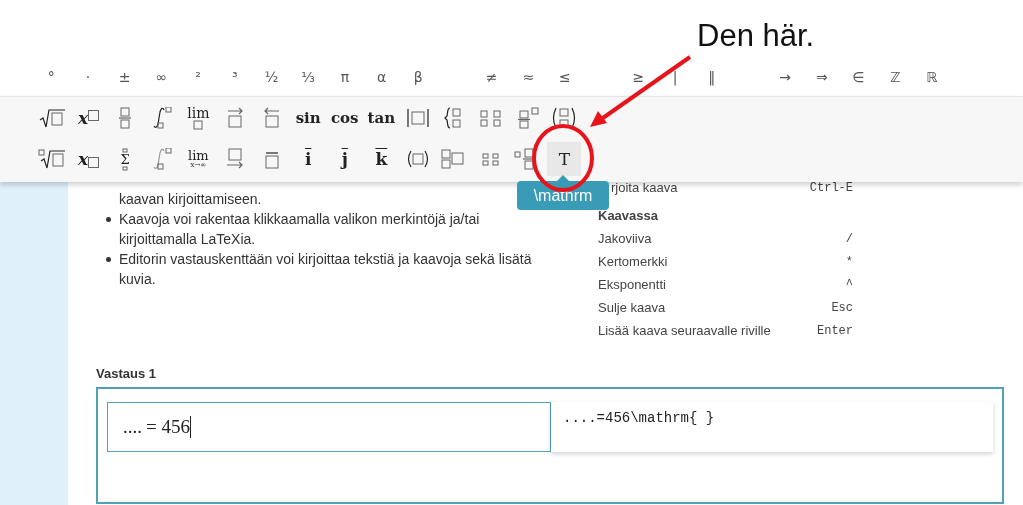 The width and height of the screenshot is (1023, 505). Describe the element at coordinates (381, 118) in the screenshot. I see `formula-button: tan` at that location.